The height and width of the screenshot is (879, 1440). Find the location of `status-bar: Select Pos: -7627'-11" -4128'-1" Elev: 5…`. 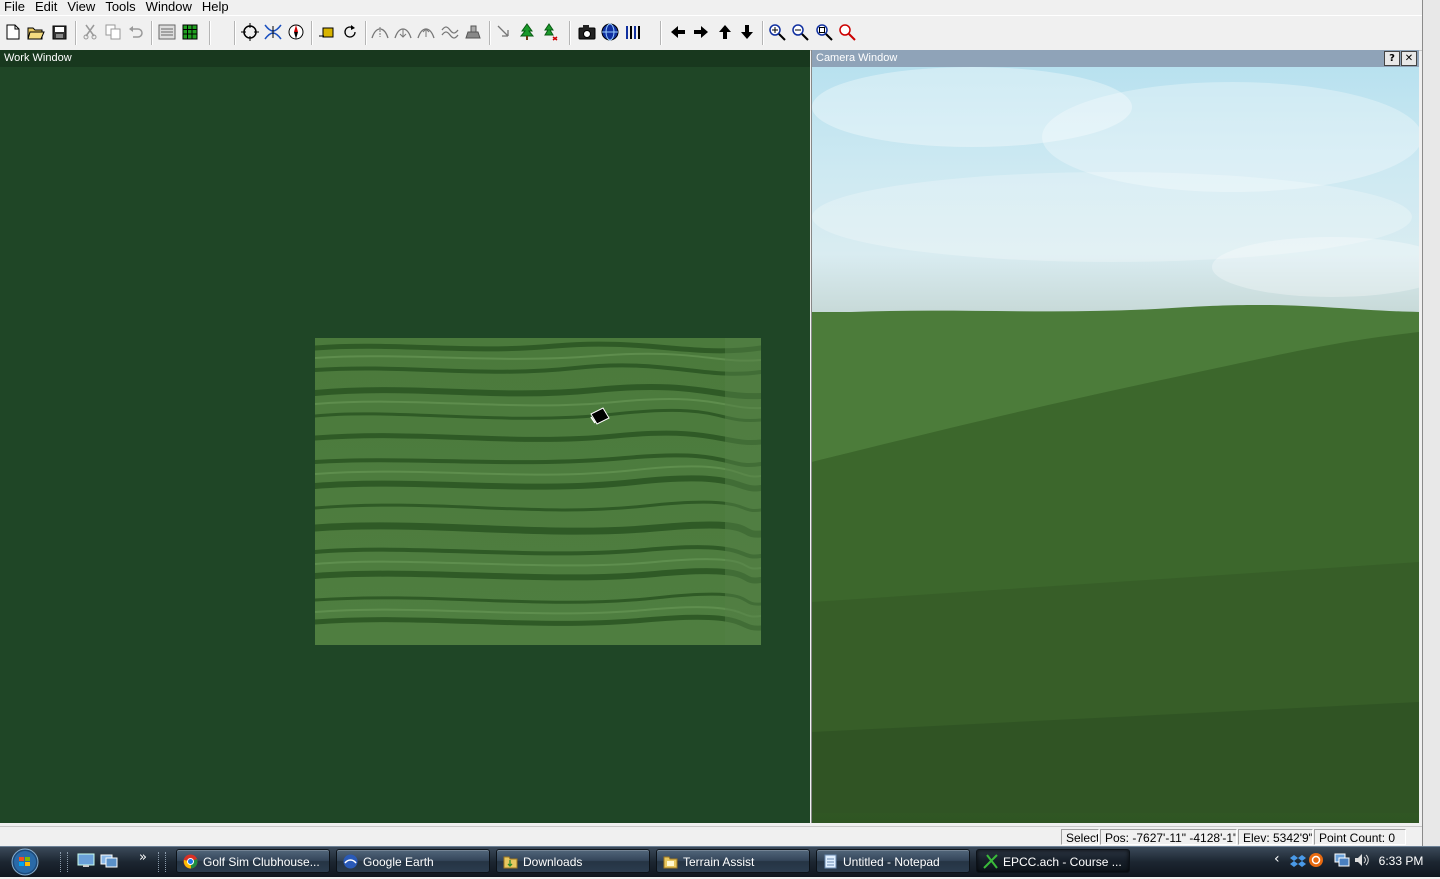

status-bar: Select Pos: -7627'-11" -4128'-1" Elev: 5… is located at coordinates (711, 836).